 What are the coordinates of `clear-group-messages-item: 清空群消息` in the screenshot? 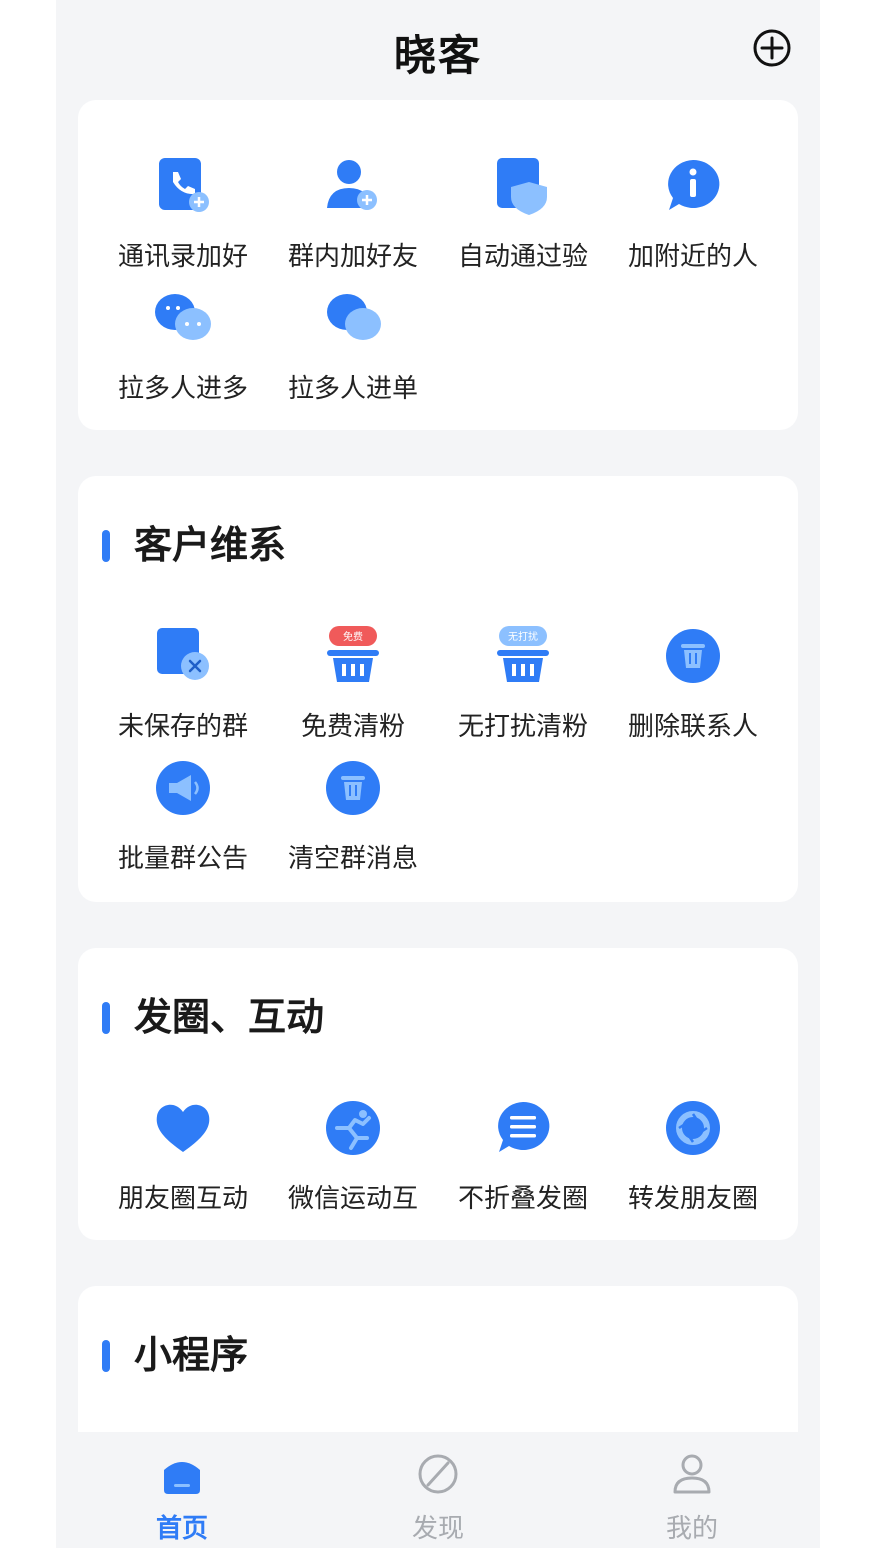 It's located at (353, 816).